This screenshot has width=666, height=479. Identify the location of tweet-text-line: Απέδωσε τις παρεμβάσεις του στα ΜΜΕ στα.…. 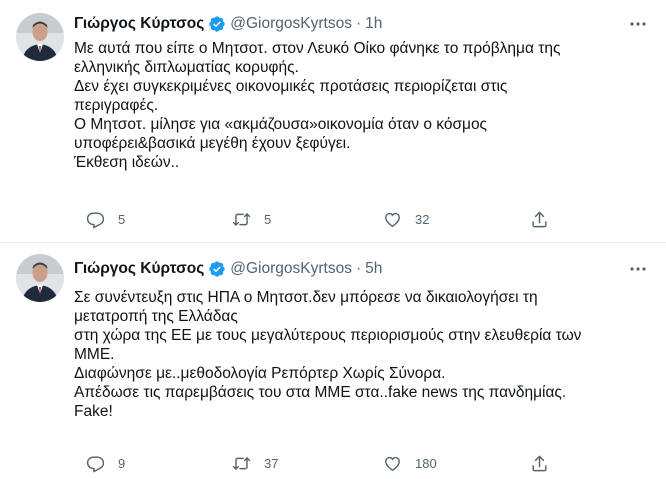
(320, 392).